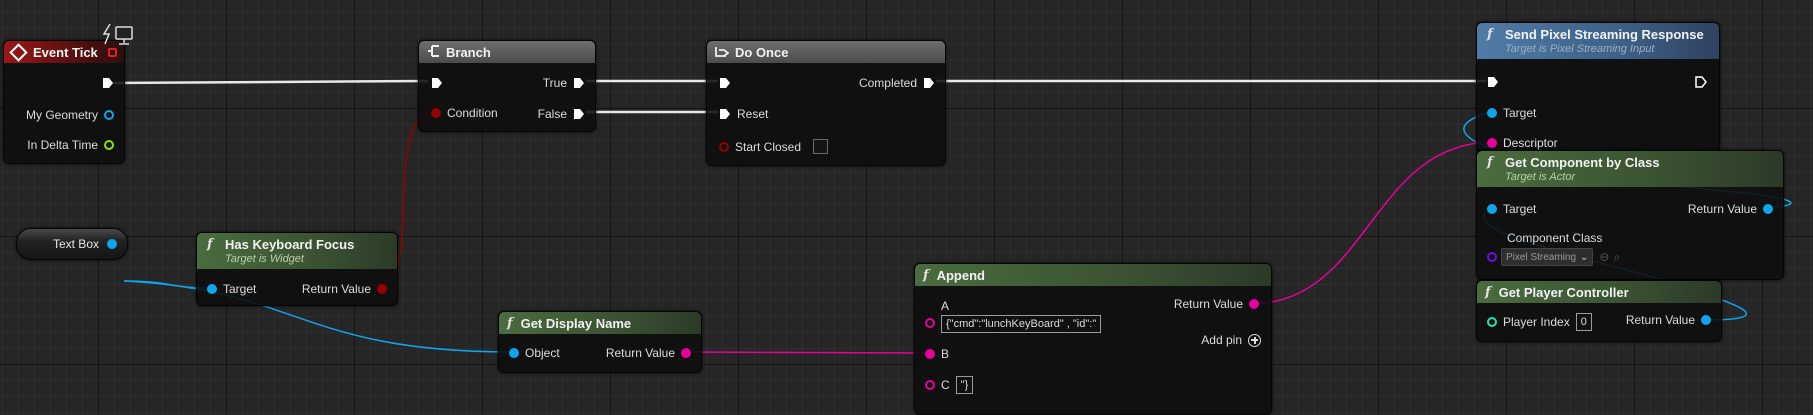 The image size is (1813, 415). What do you see at coordinates (1583, 322) in the screenshot?
I see `player-index-input: 0` at bounding box center [1583, 322].